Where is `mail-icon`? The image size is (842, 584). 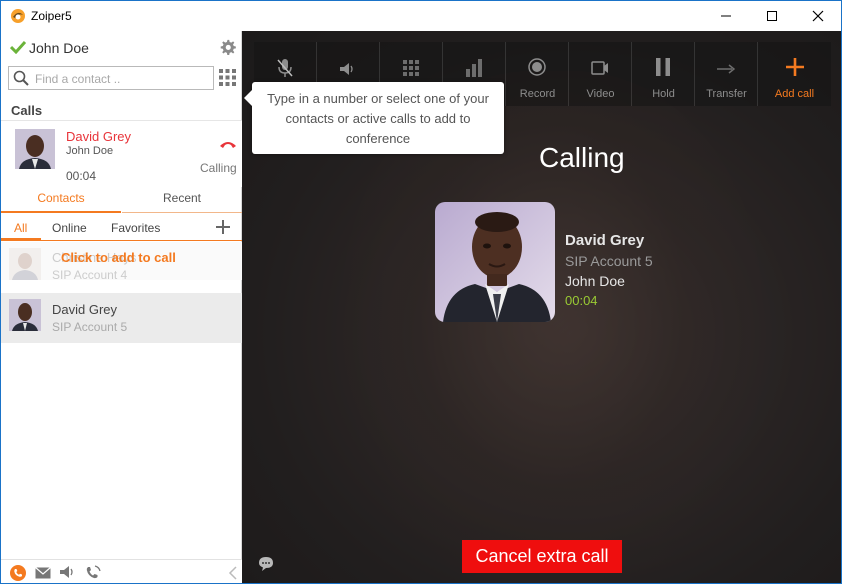
mail-icon is located at coordinates (43, 573).